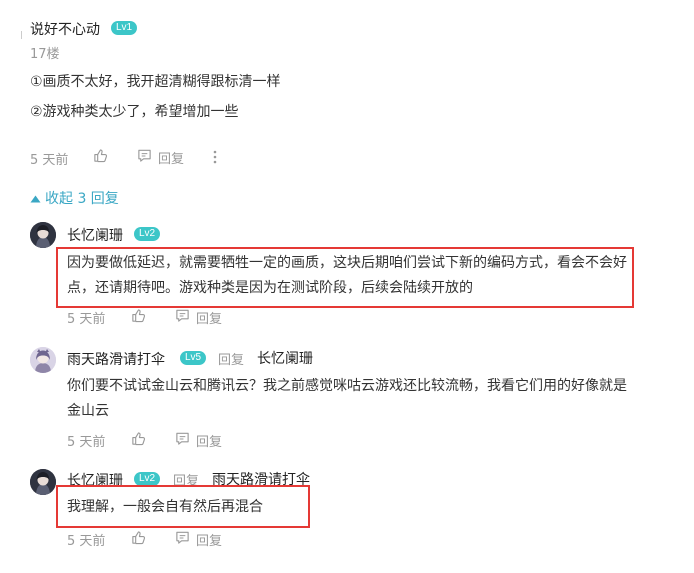 The image size is (694, 573). Describe the element at coordinates (116, 359) in the screenshot. I see `reply-username: 雨天路滑请打伞` at that location.